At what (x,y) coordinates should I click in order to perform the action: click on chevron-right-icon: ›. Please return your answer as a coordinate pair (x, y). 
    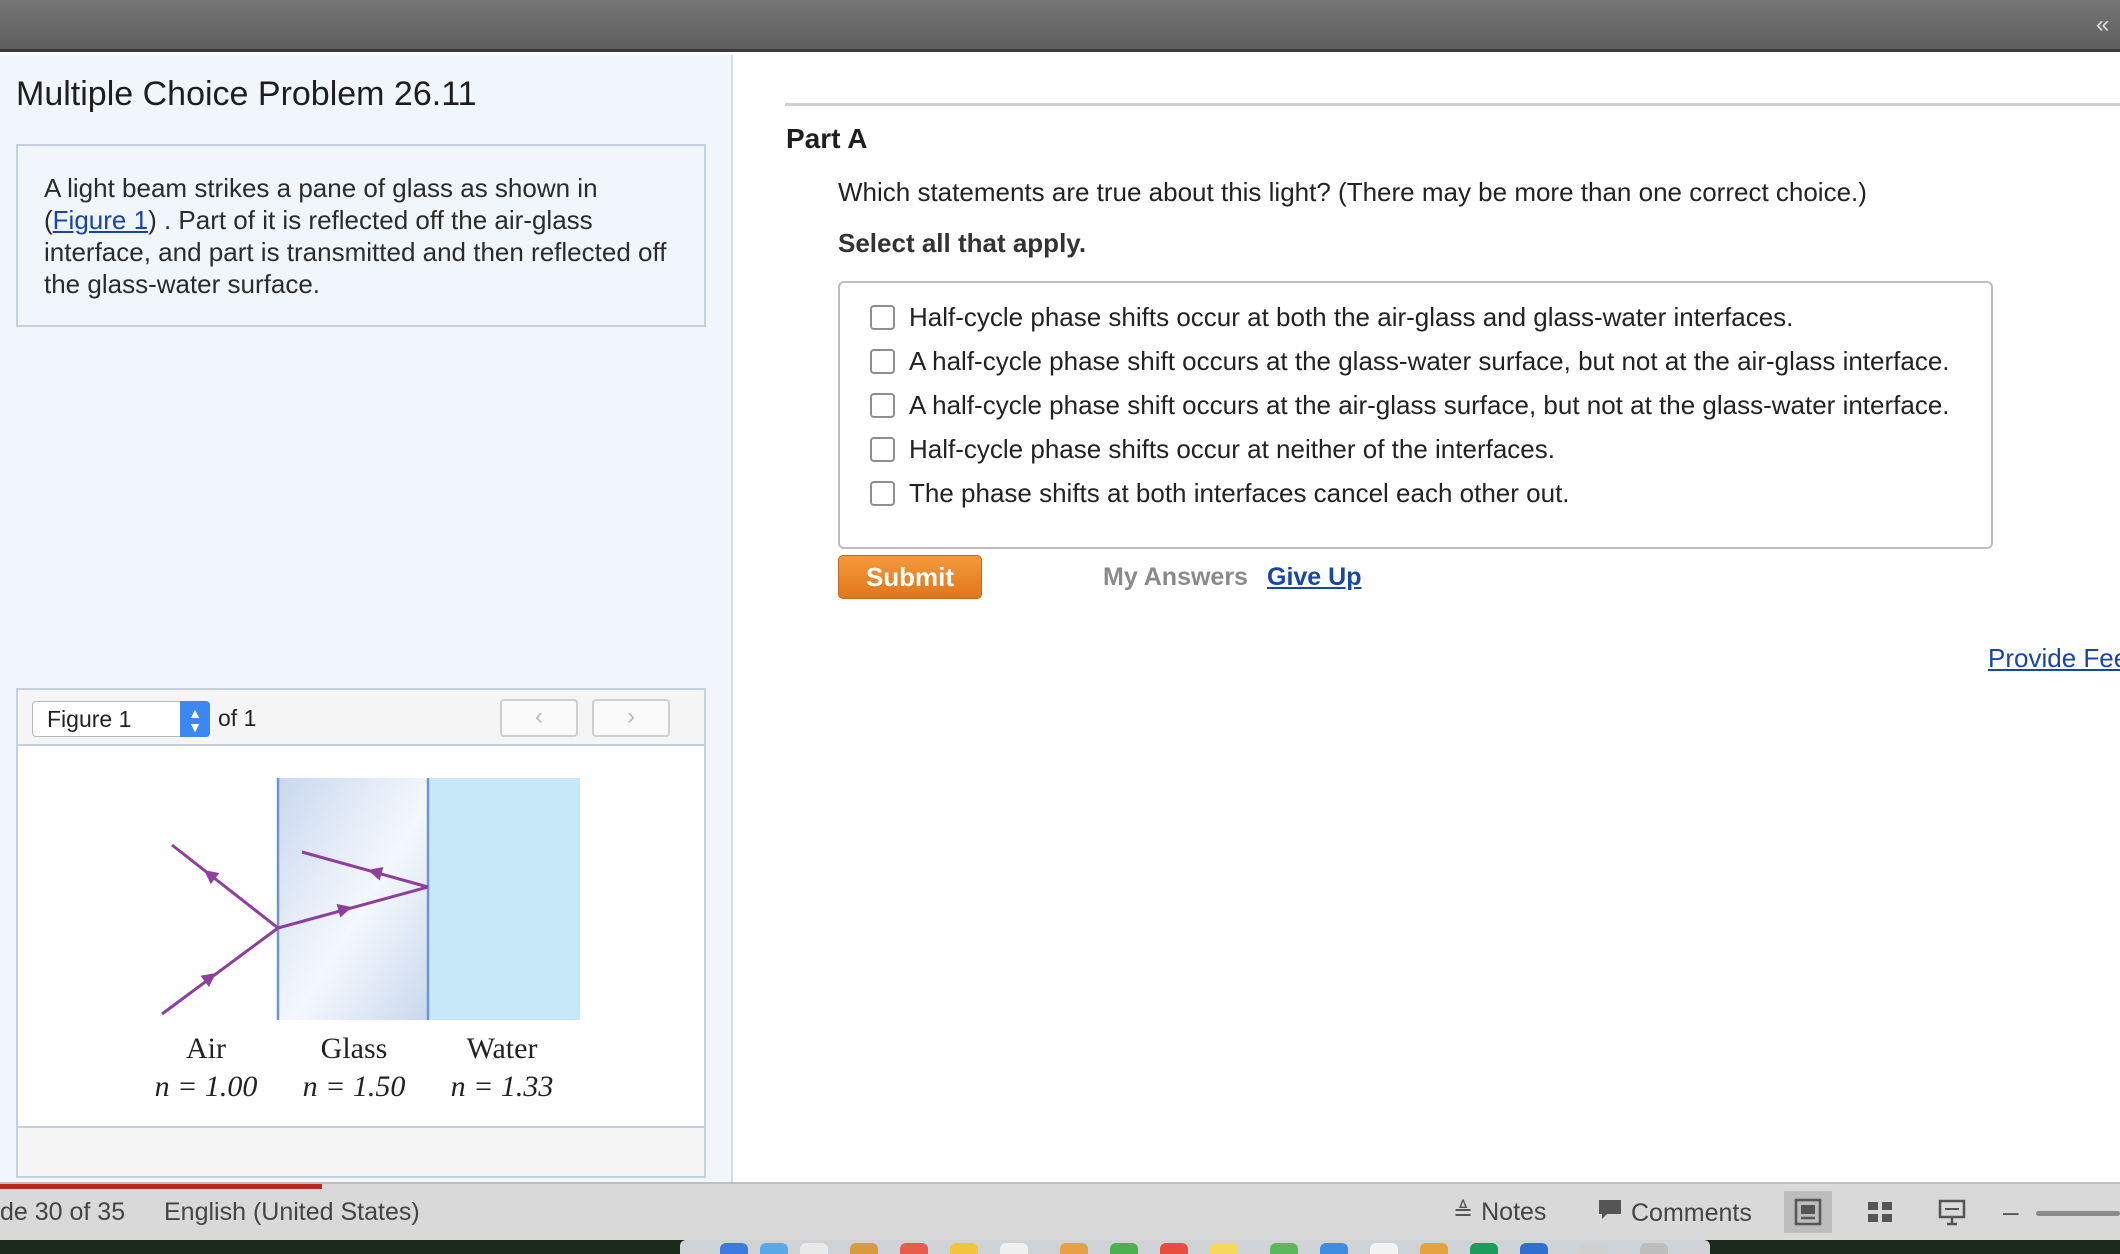
    Looking at the image, I should click on (631, 716).